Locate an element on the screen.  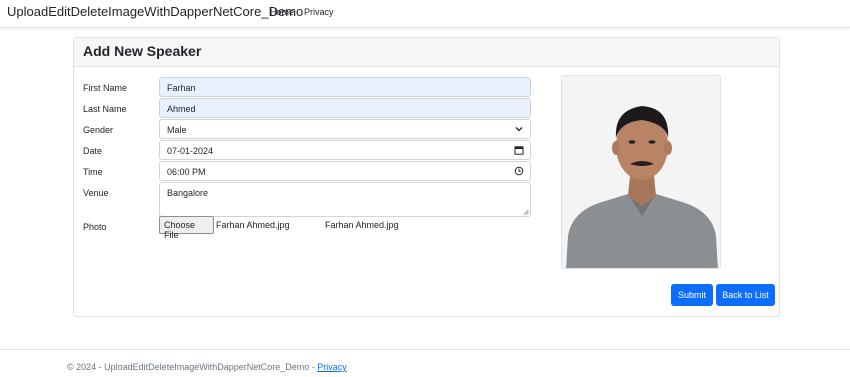
last-name-value: Ahmed is located at coordinates (181, 109).